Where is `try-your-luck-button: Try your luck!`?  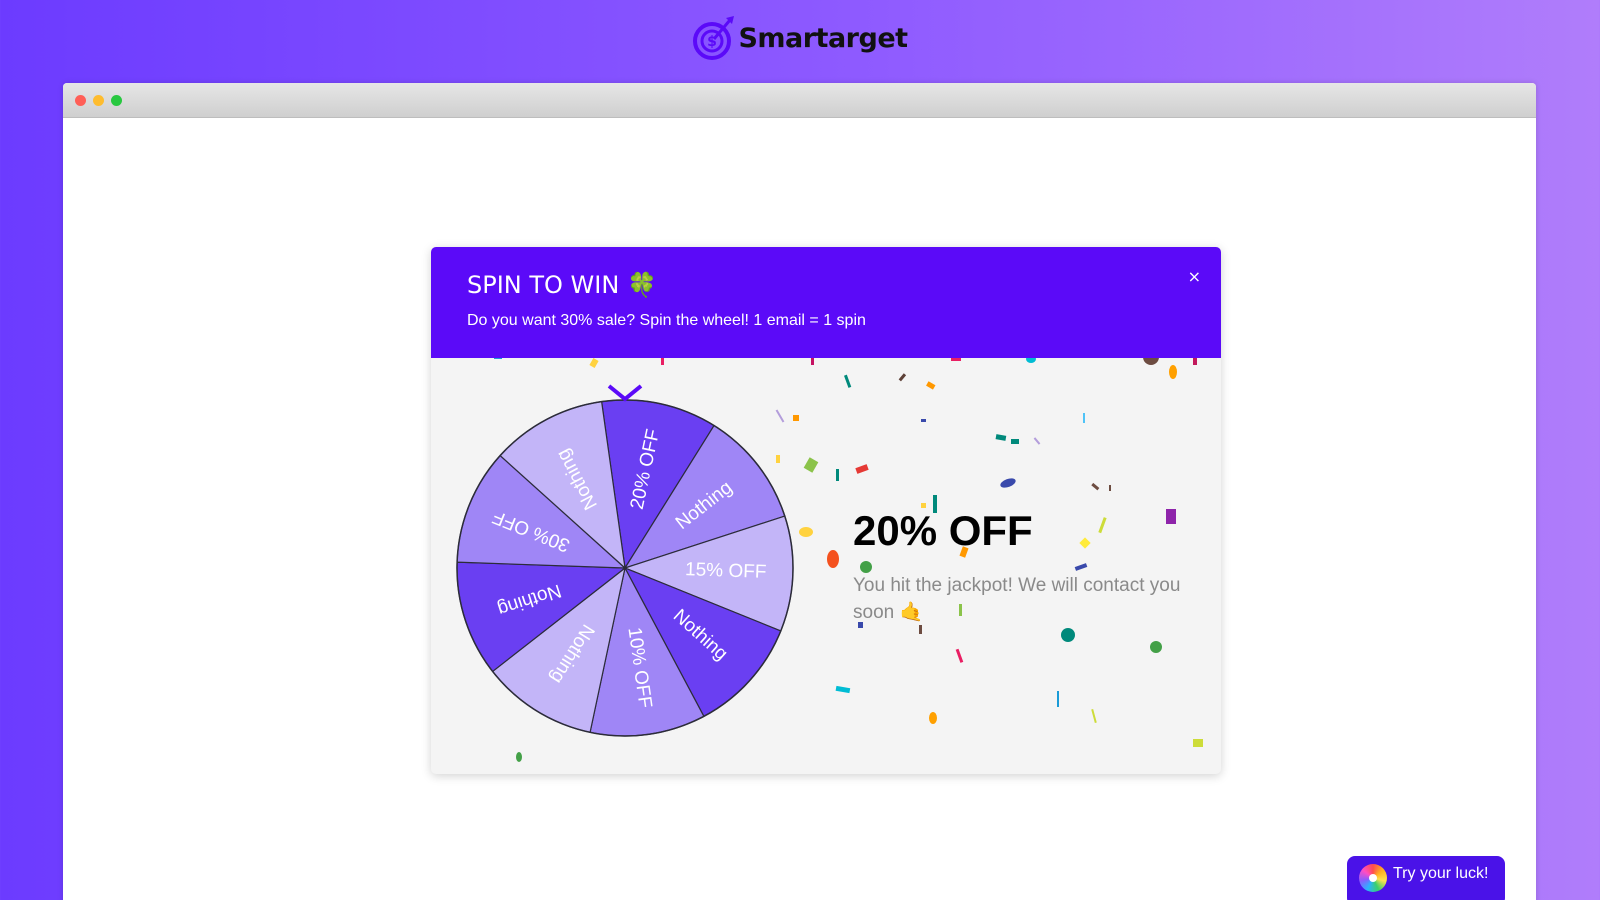
try-your-luck-button: Try your luck! is located at coordinates (1426, 878).